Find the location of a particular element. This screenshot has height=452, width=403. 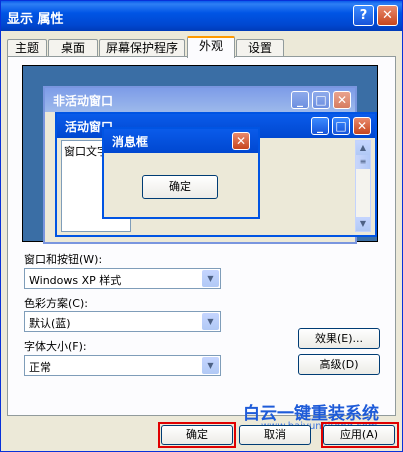

style-label: 窗口和按钮(W): is located at coordinates (63, 259).